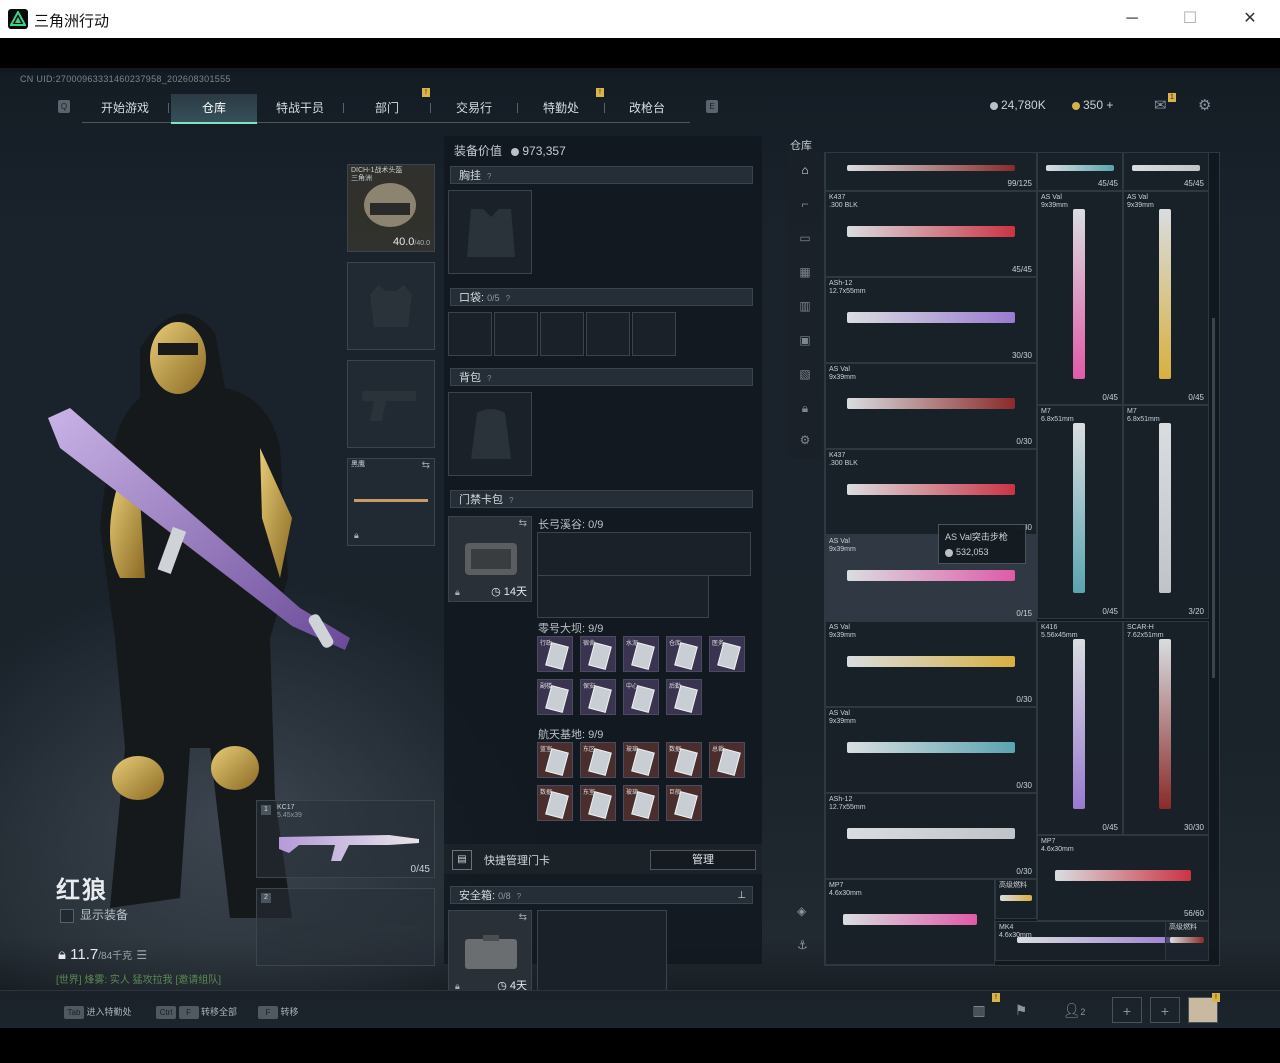  I want to click on manage-button: 管理, so click(703, 860).